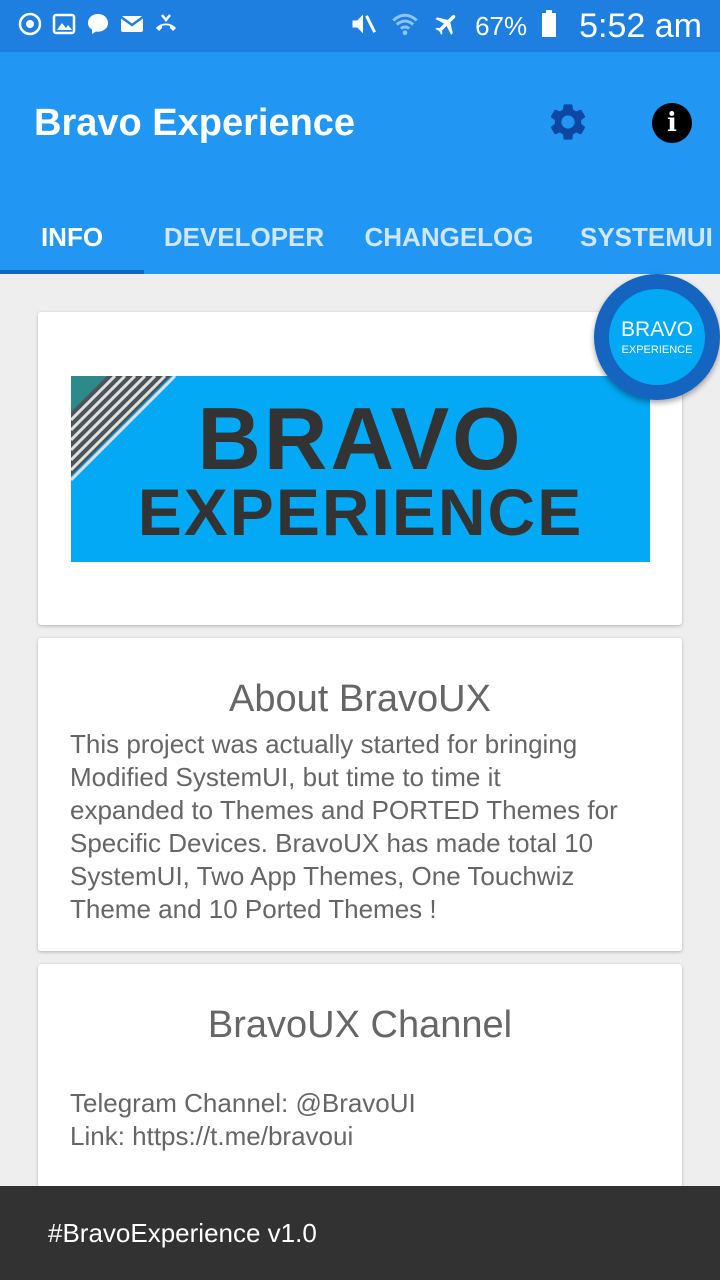 The image size is (720, 1280). I want to click on call-notification-icon, so click(166, 24).